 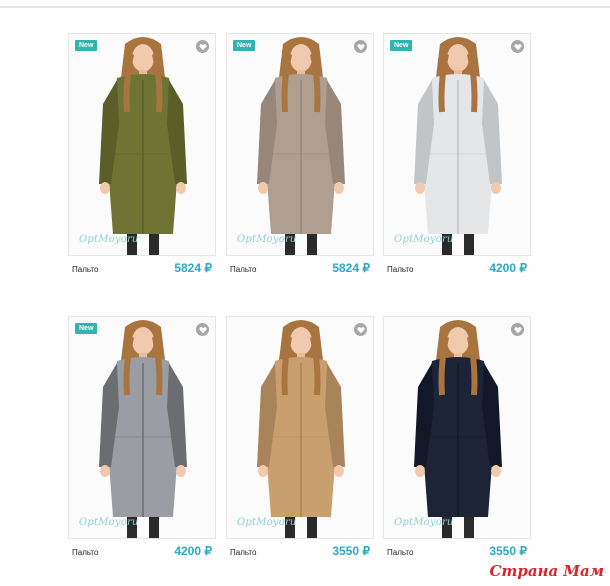 What do you see at coordinates (546, 571) in the screenshot?
I see `site-logo: Страна Мам` at bounding box center [546, 571].